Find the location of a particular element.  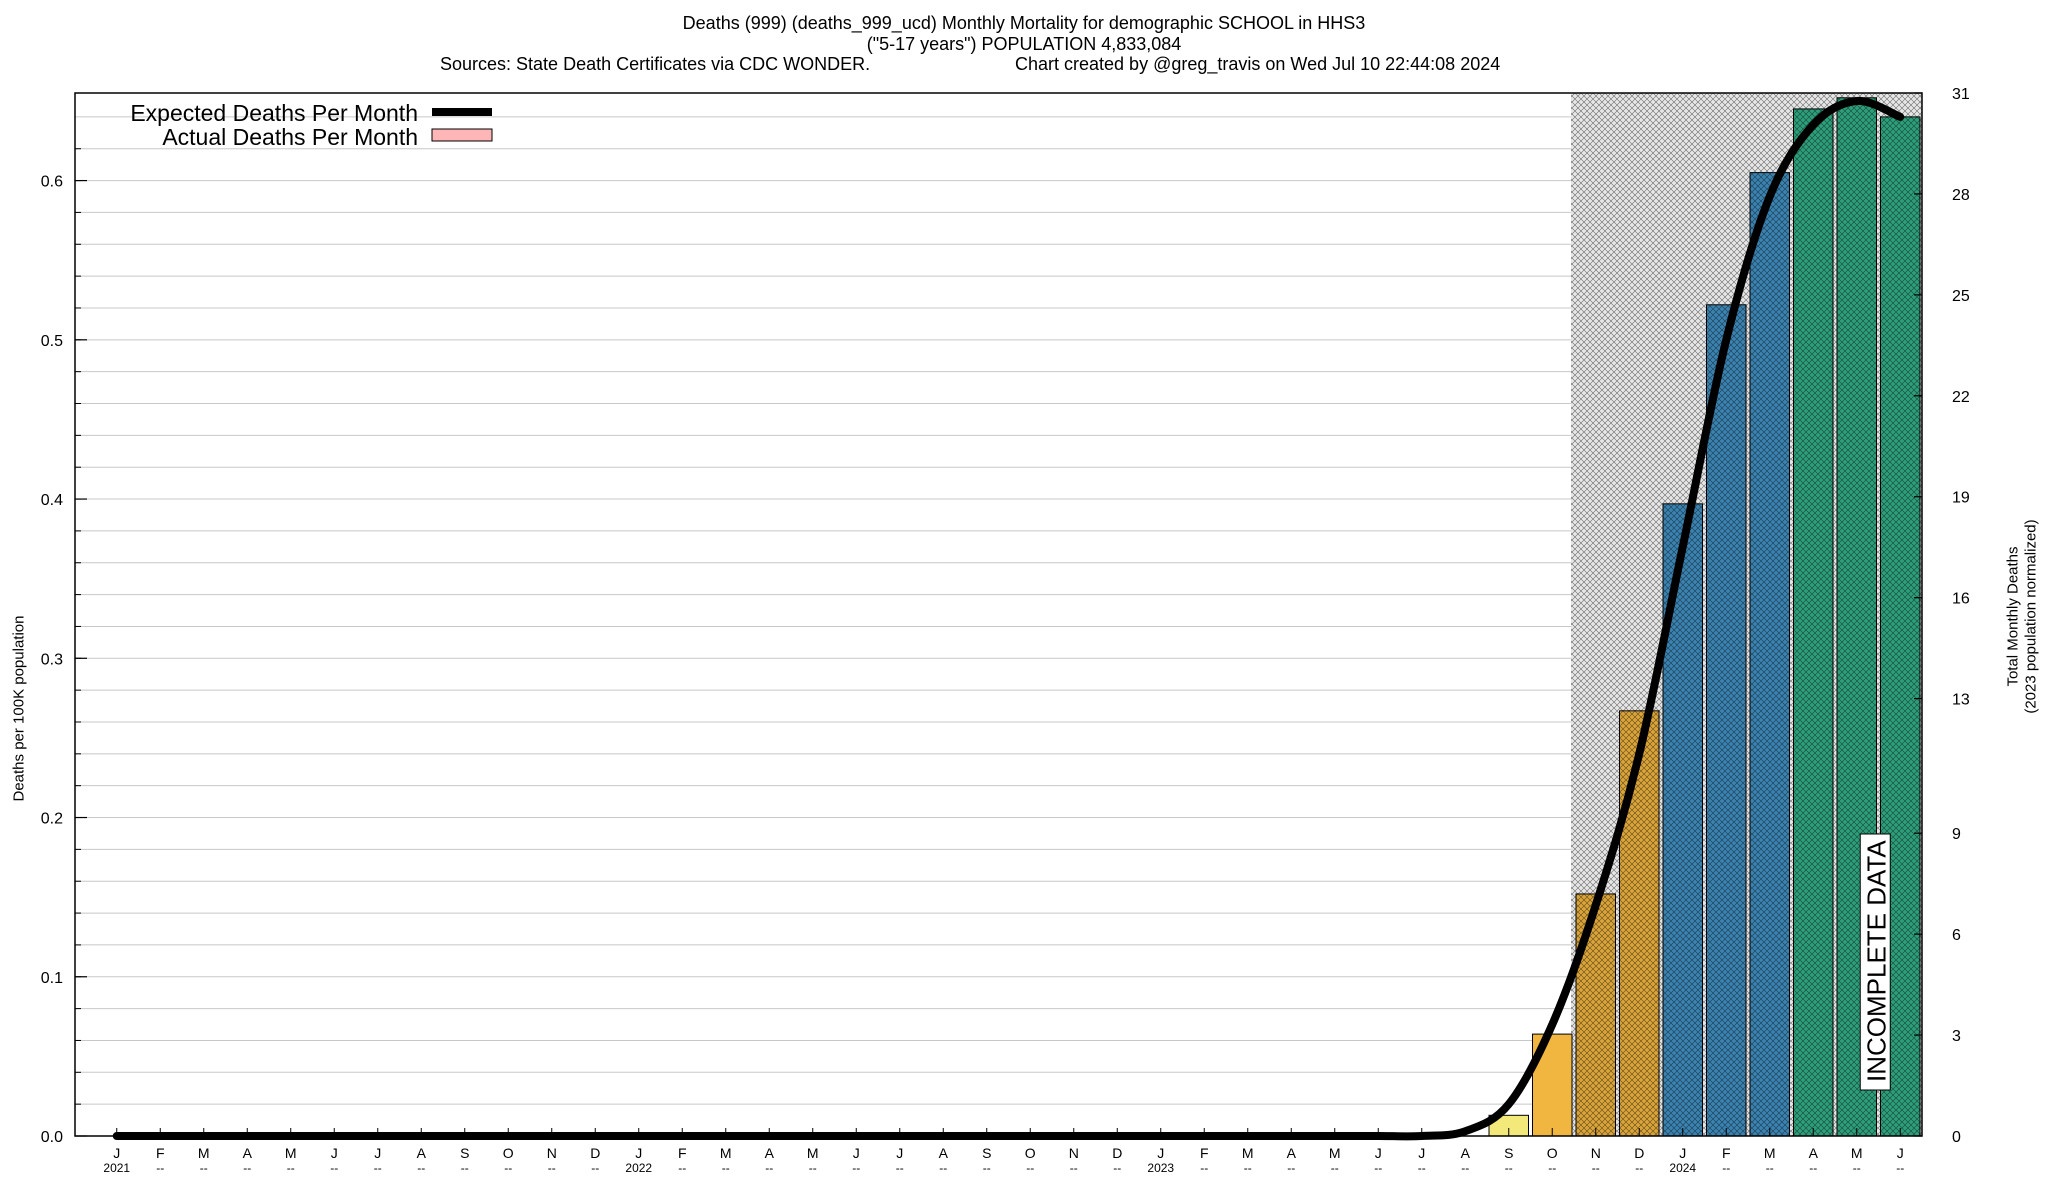

y-tick-label: 0.3 is located at coordinates (52, 659).